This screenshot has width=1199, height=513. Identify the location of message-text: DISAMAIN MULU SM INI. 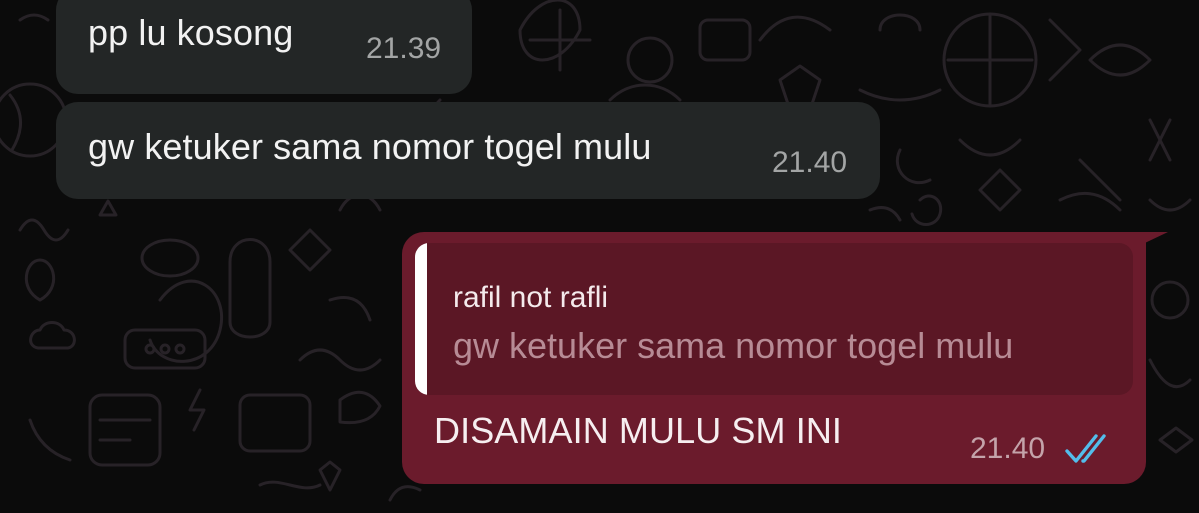
(638, 430).